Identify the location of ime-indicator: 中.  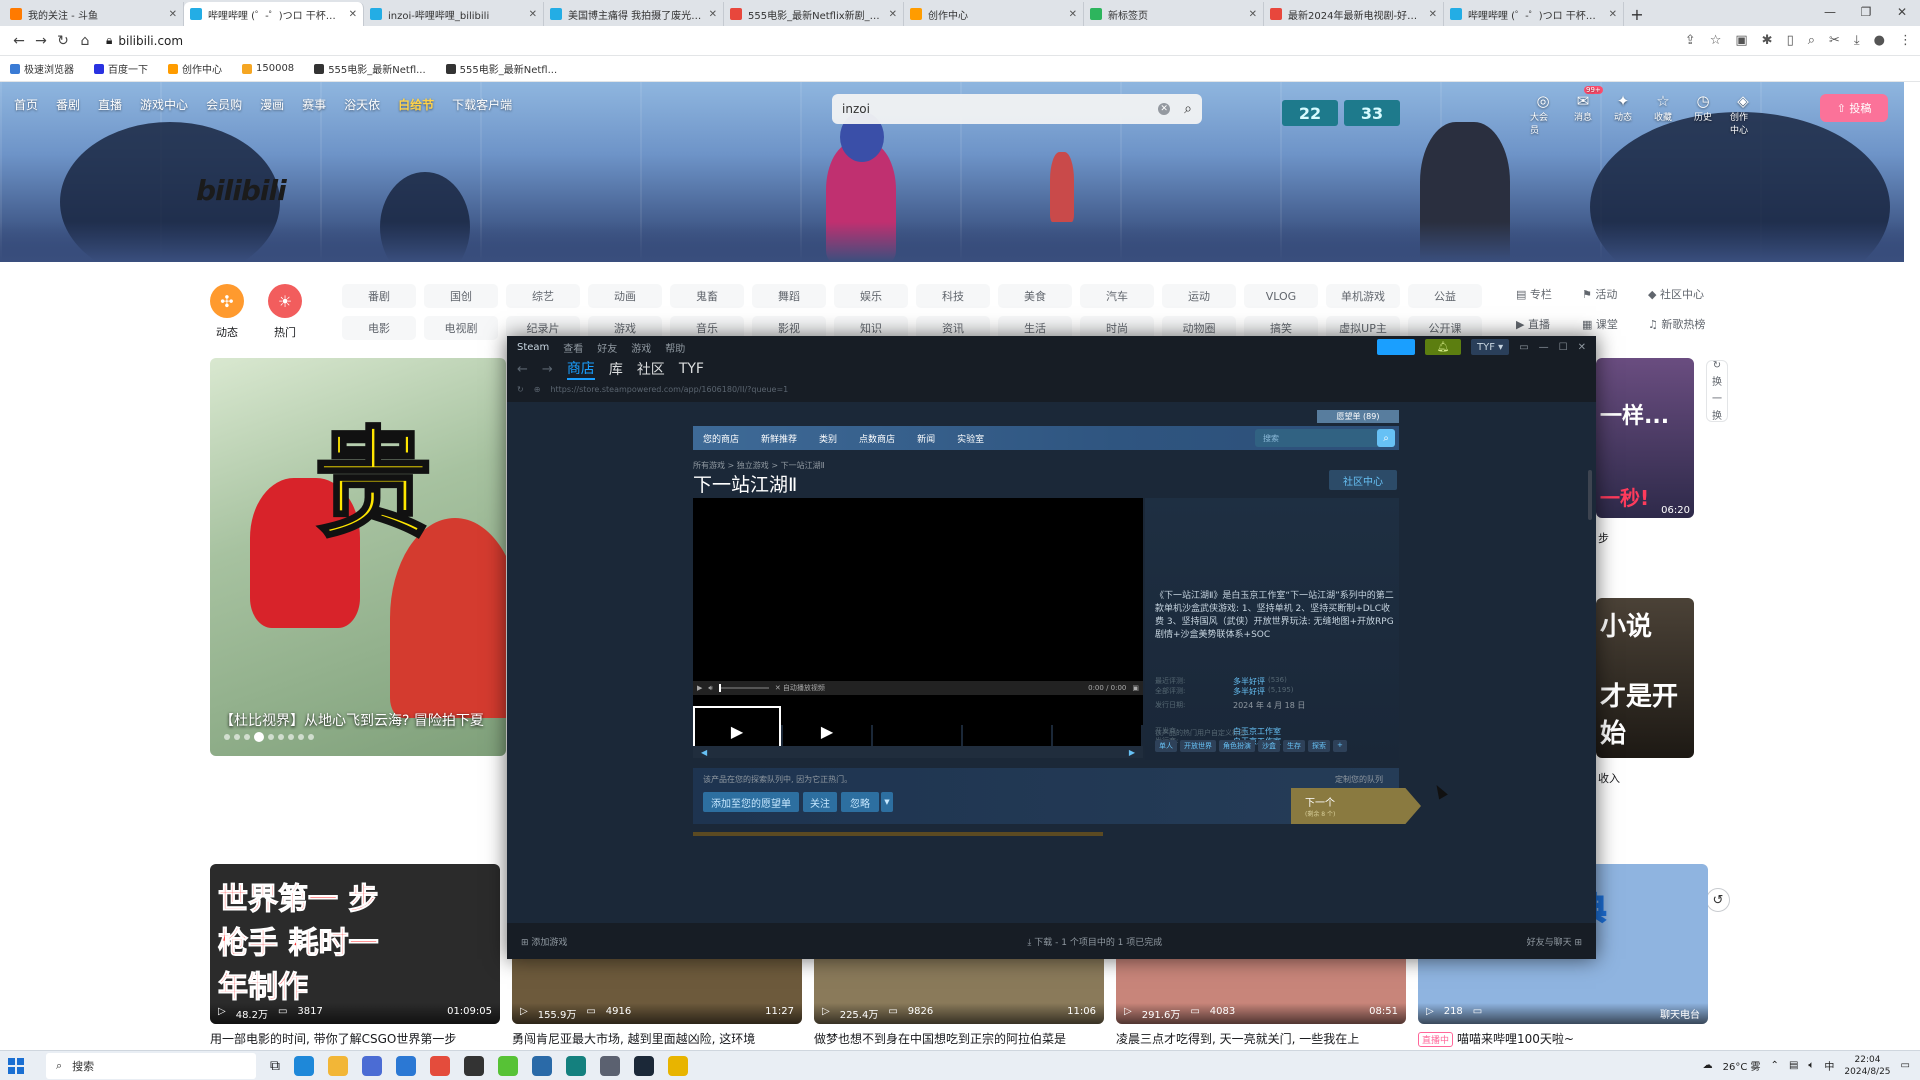
(1829, 1065).